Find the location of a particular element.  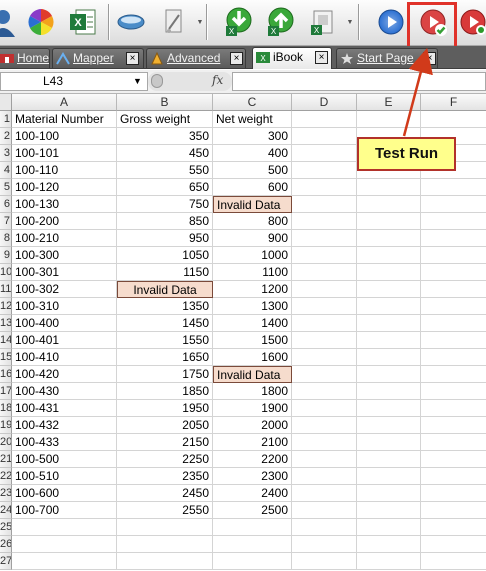

data-cell: 1950 is located at coordinates (165, 408).